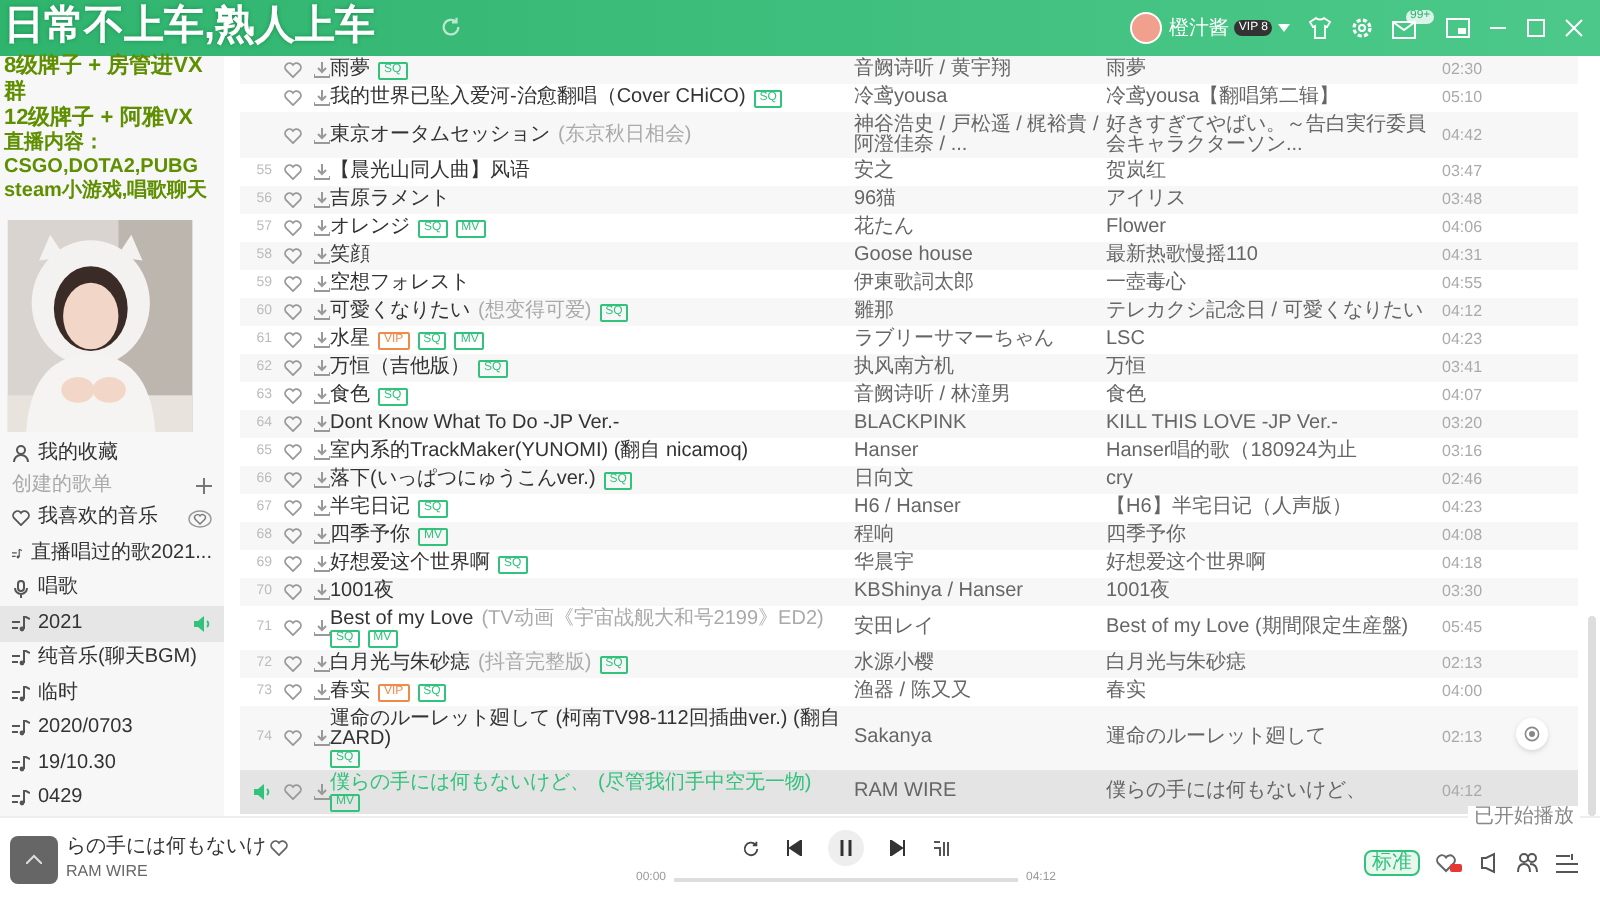 The image size is (1600, 900). I want to click on singer-cell: 安之, so click(980, 172).